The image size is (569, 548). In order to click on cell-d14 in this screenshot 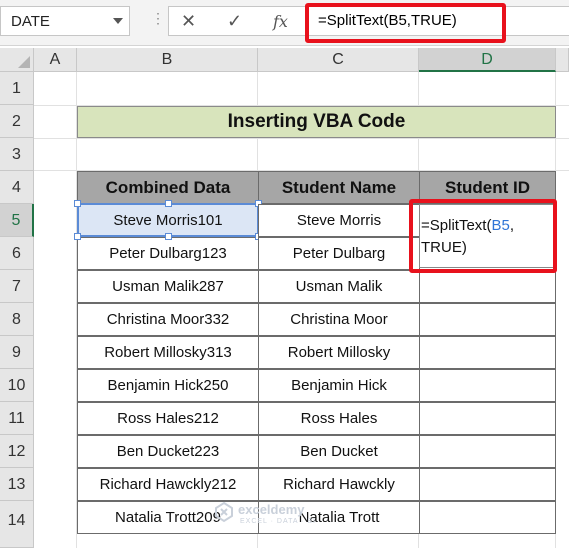, I will do `click(487, 517)`.